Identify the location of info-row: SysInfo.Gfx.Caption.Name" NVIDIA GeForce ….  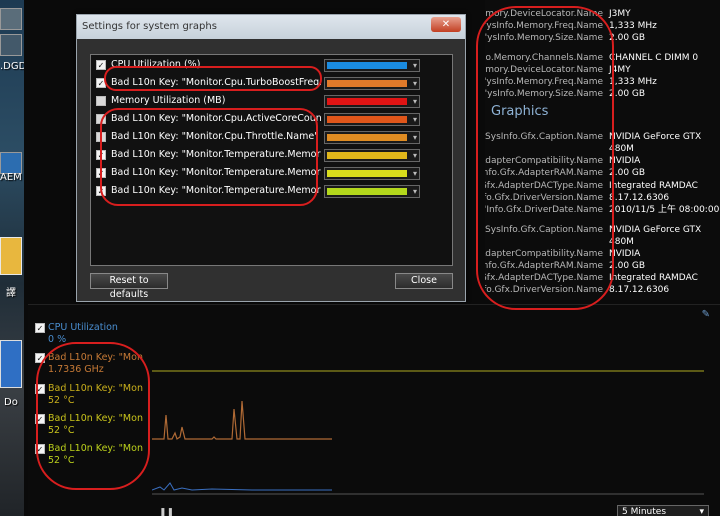
(602, 230).